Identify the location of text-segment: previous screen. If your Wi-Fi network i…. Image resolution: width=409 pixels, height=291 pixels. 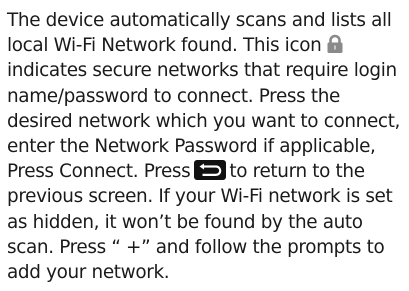
(200, 197).